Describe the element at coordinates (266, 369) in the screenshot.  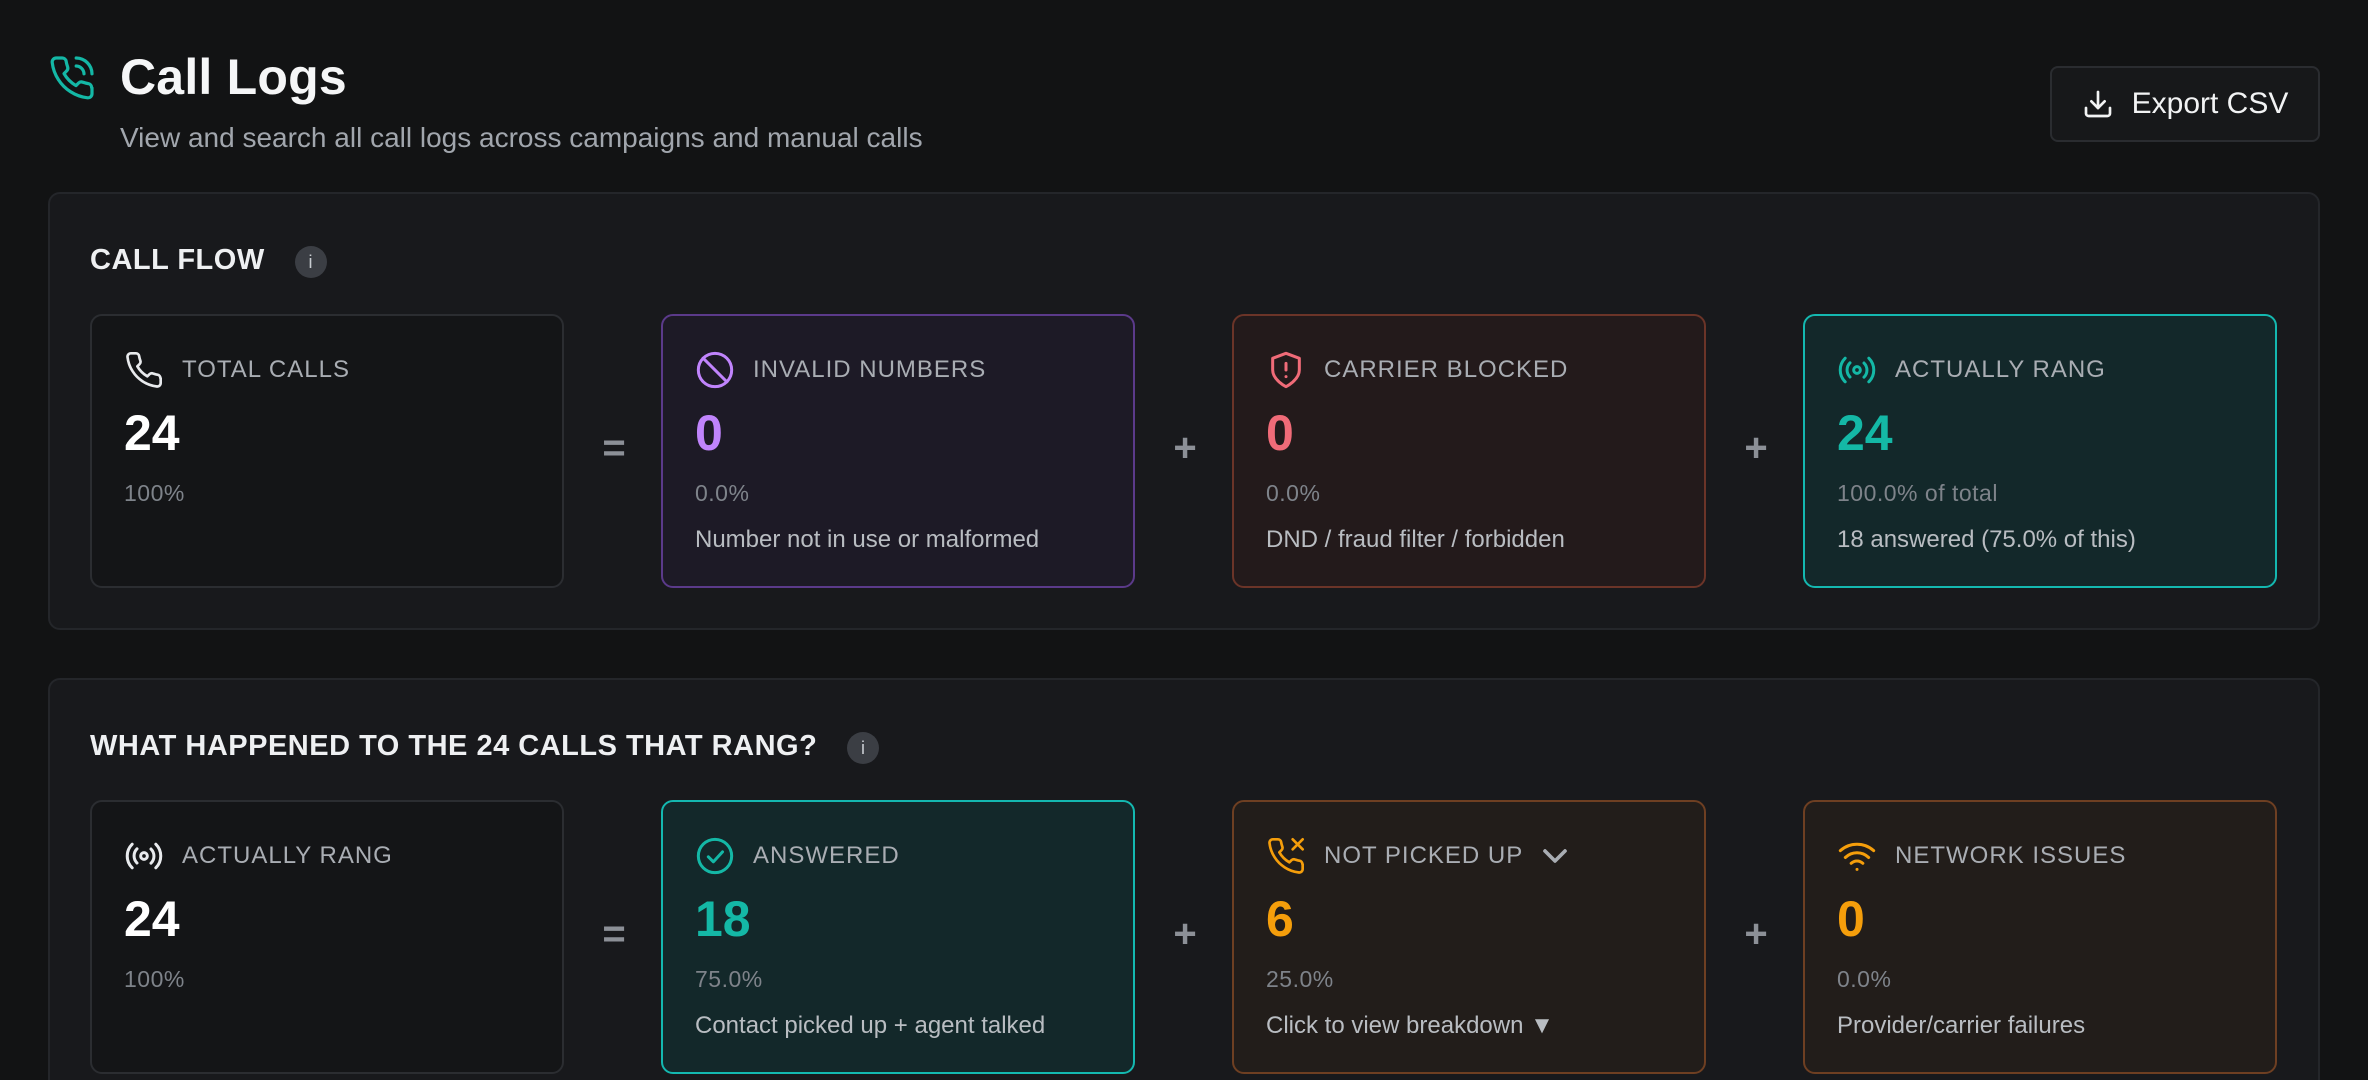
I see `card-label: TOTAL CALLS` at that location.